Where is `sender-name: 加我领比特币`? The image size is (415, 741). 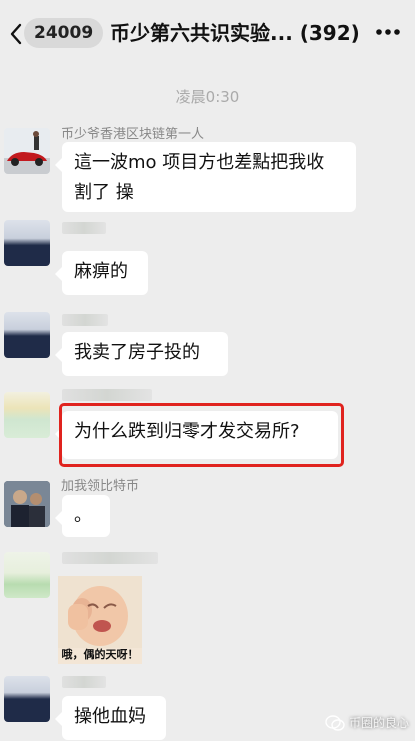
sender-name: 加我领比特币 is located at coordinates (100, 486).